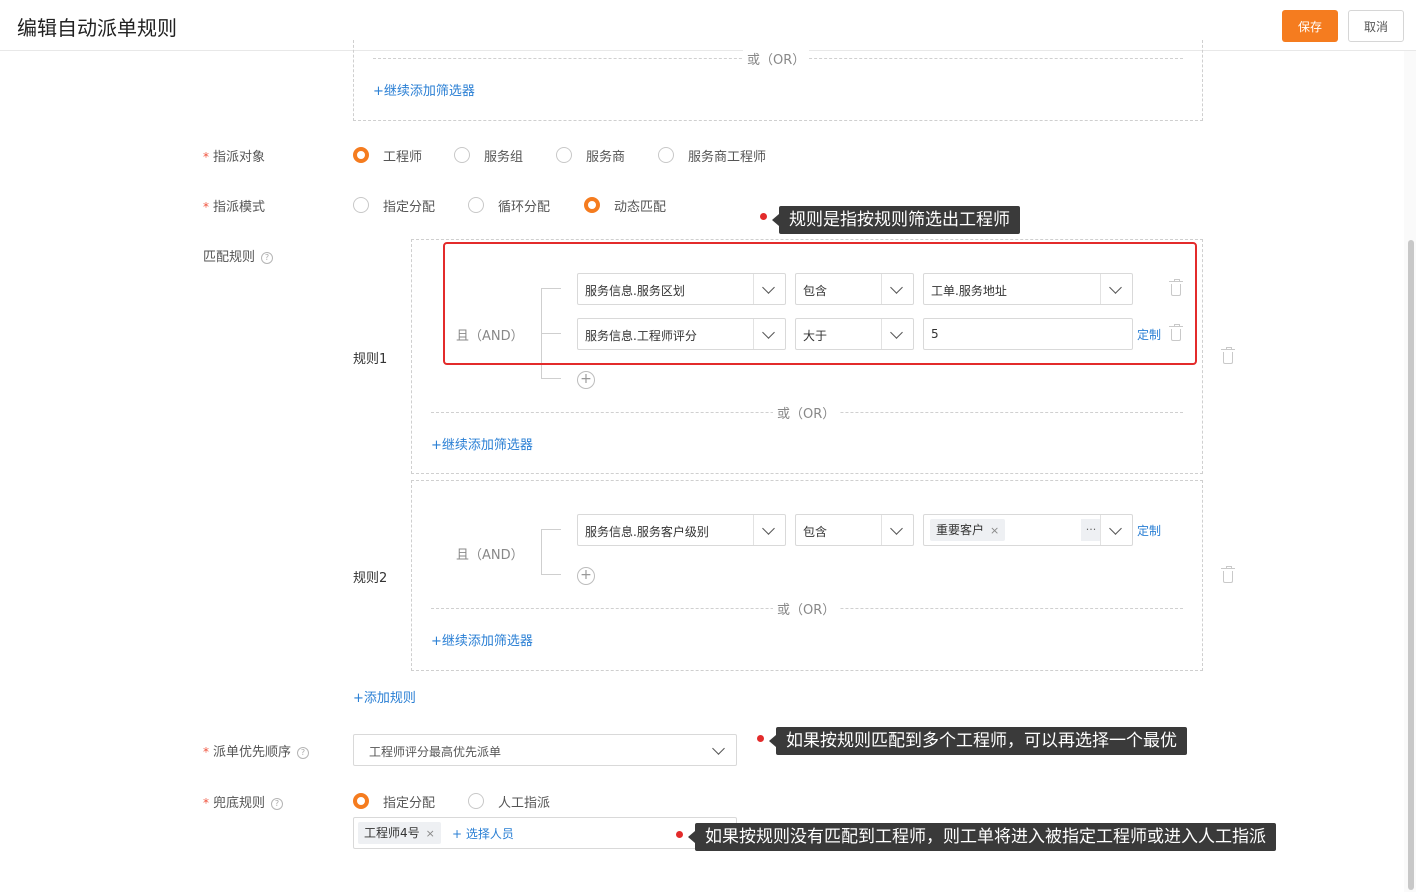  I want to click on rule-2-bracket, so click(551, 552).